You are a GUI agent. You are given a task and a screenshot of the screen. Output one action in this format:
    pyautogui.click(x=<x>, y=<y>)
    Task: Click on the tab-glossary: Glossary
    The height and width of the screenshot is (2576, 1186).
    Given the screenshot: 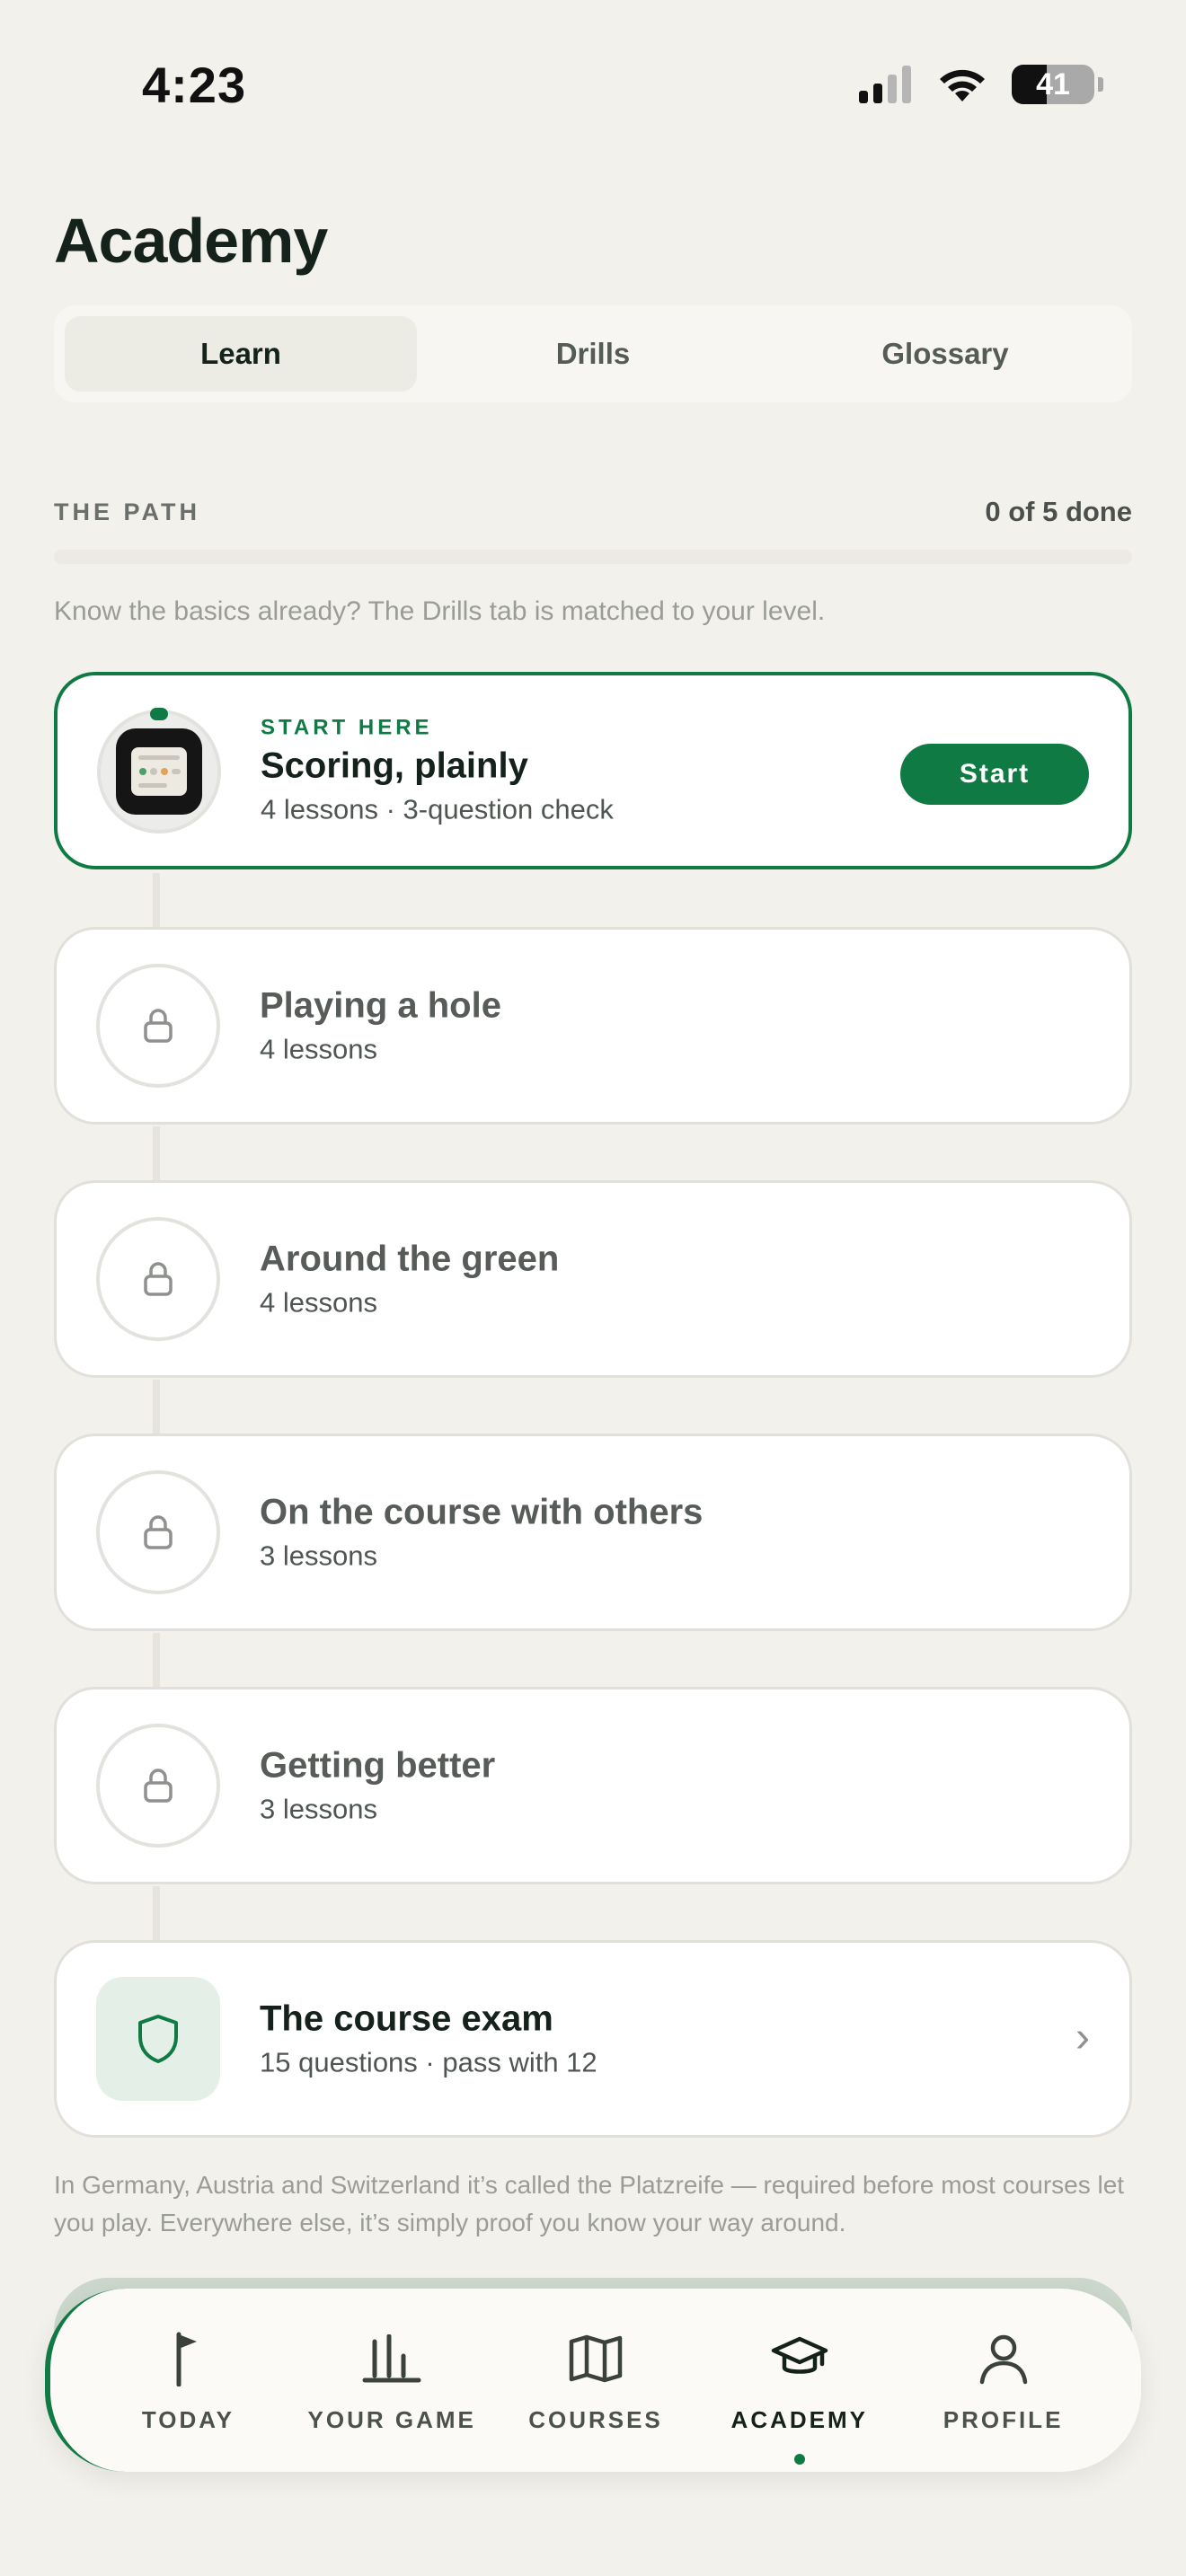 What is the action you would take?
    pyautogui.click(x=945, y=354)
    